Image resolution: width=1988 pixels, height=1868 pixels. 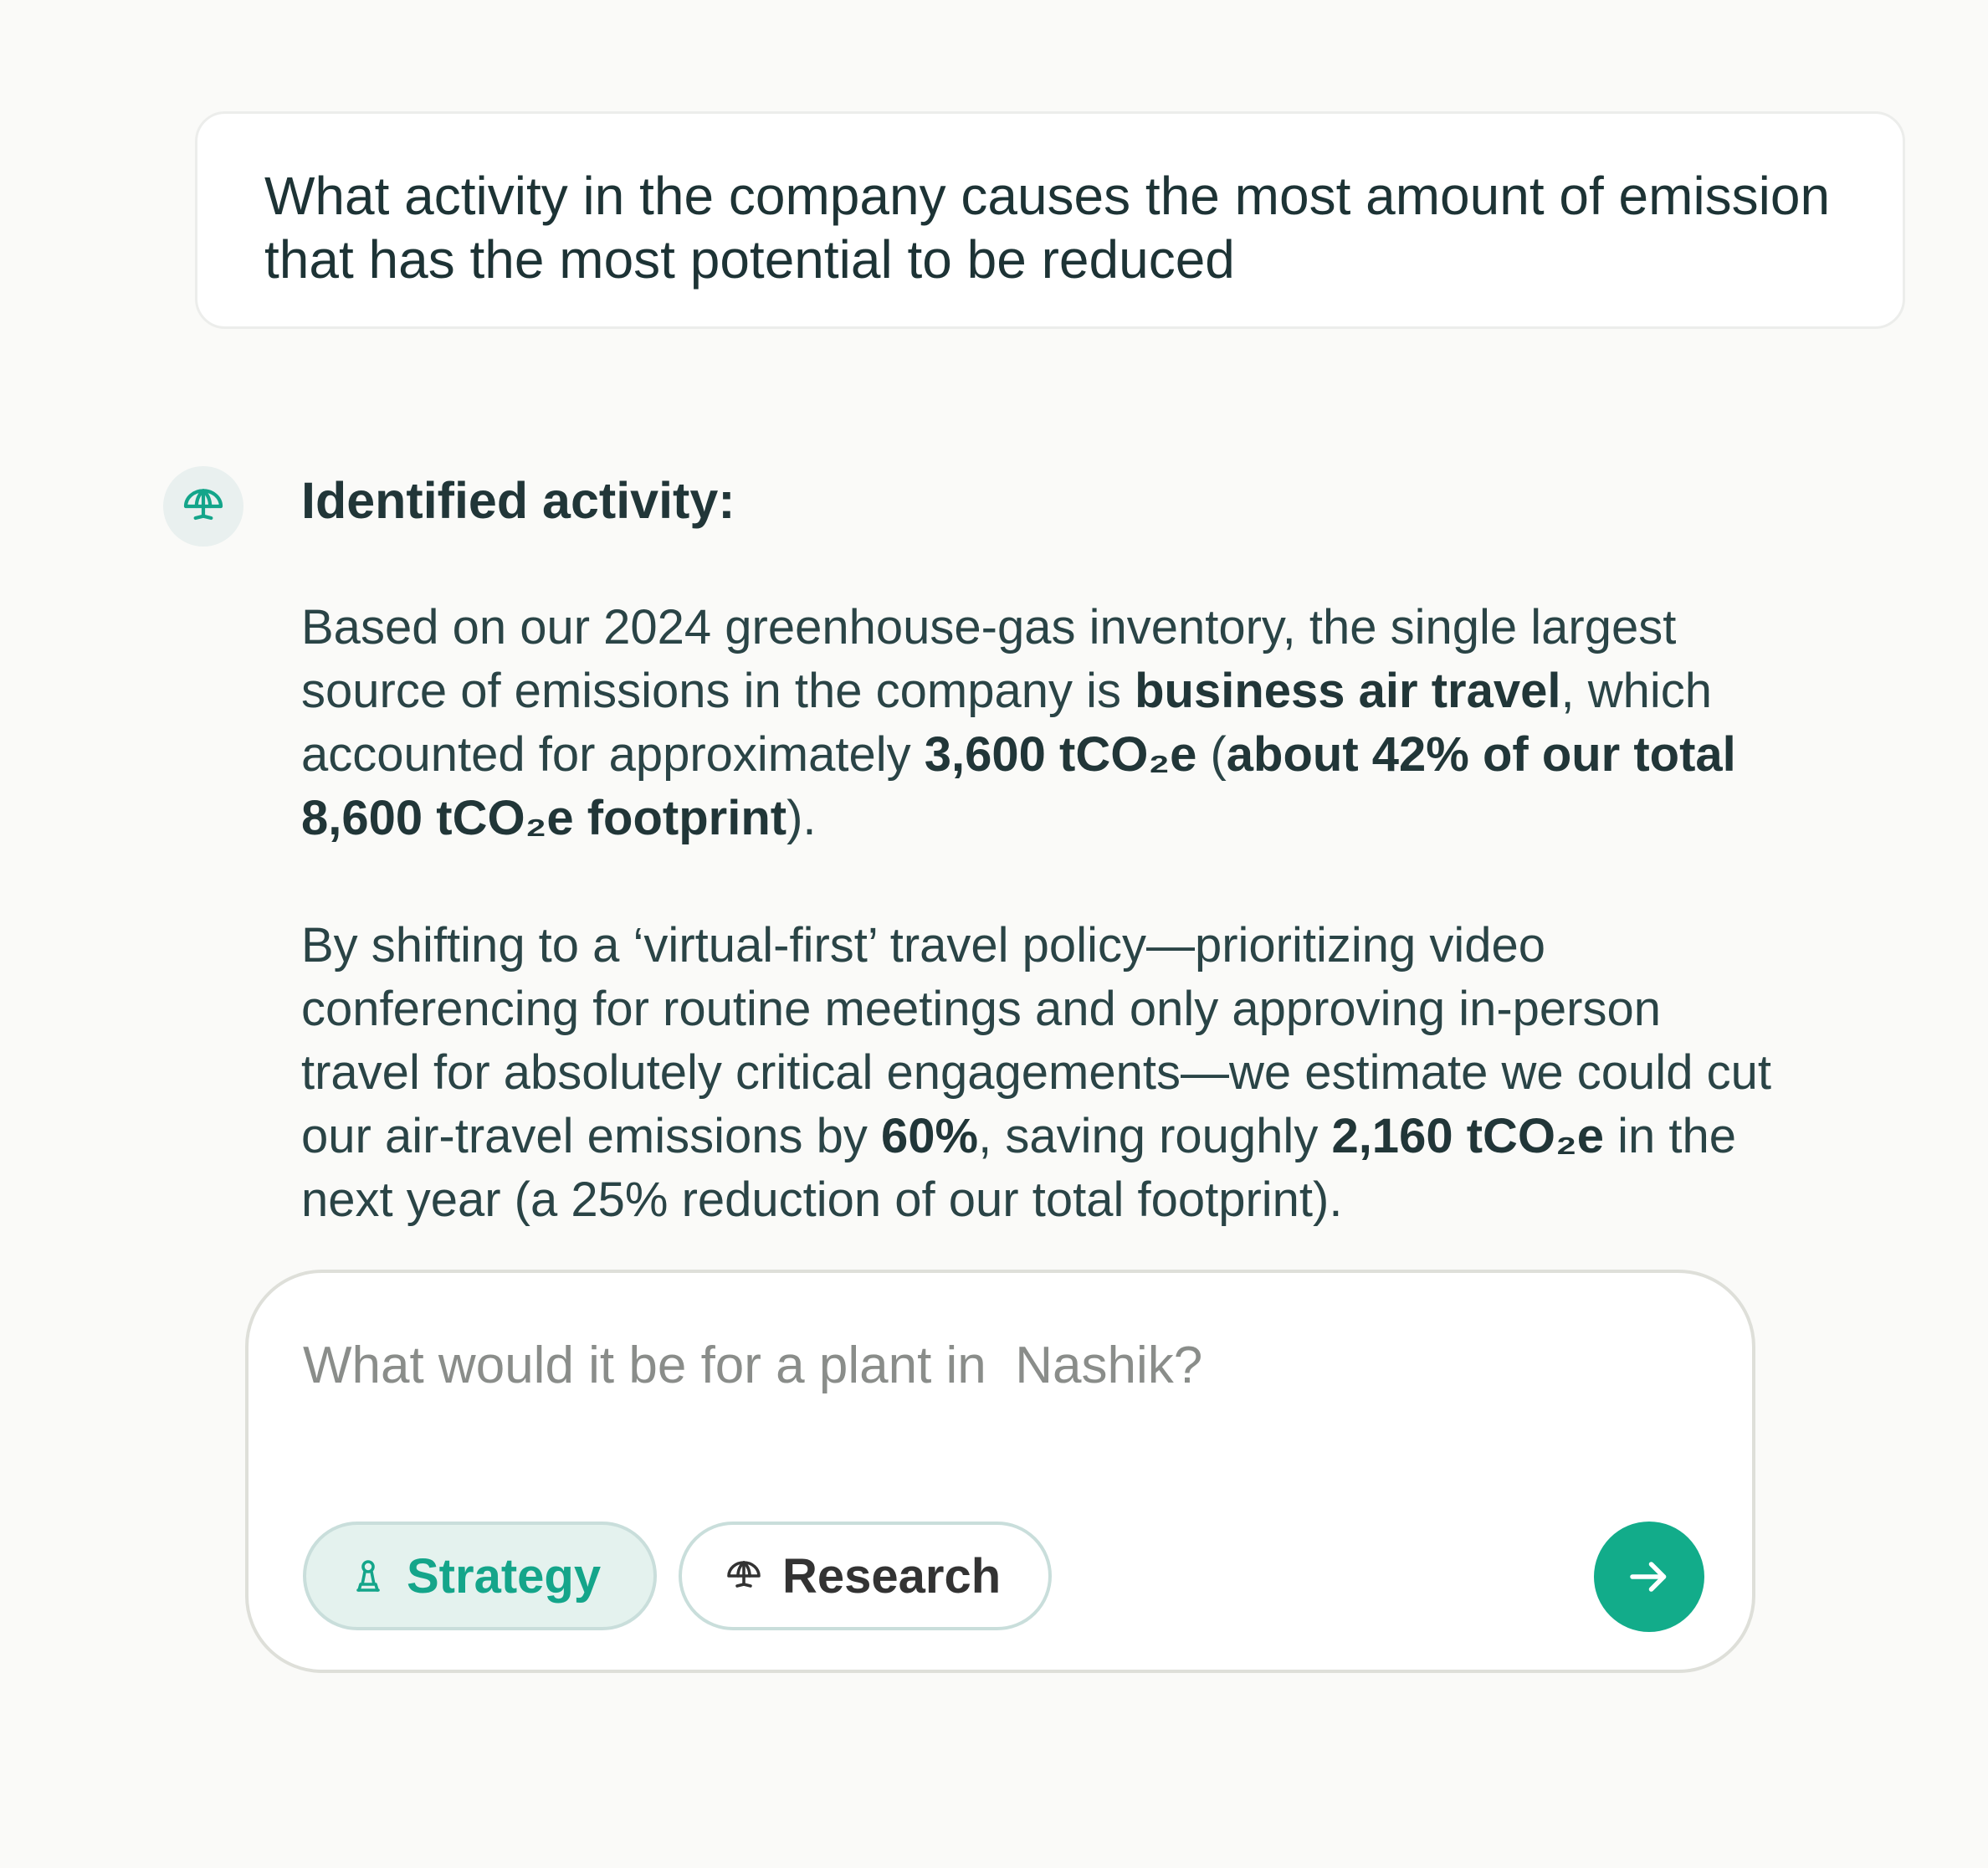 I want to click on answer-highlight: 3,600 tCO₂e, so click(x=1061, y=754).